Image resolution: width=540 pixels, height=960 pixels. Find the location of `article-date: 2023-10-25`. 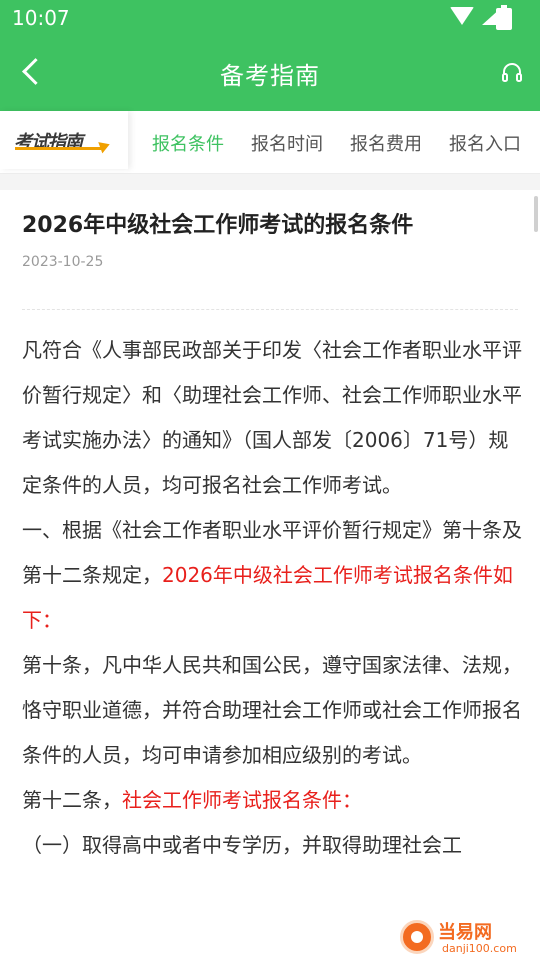

article-date: 2023-10-25 is located at coordinates (63, 262).